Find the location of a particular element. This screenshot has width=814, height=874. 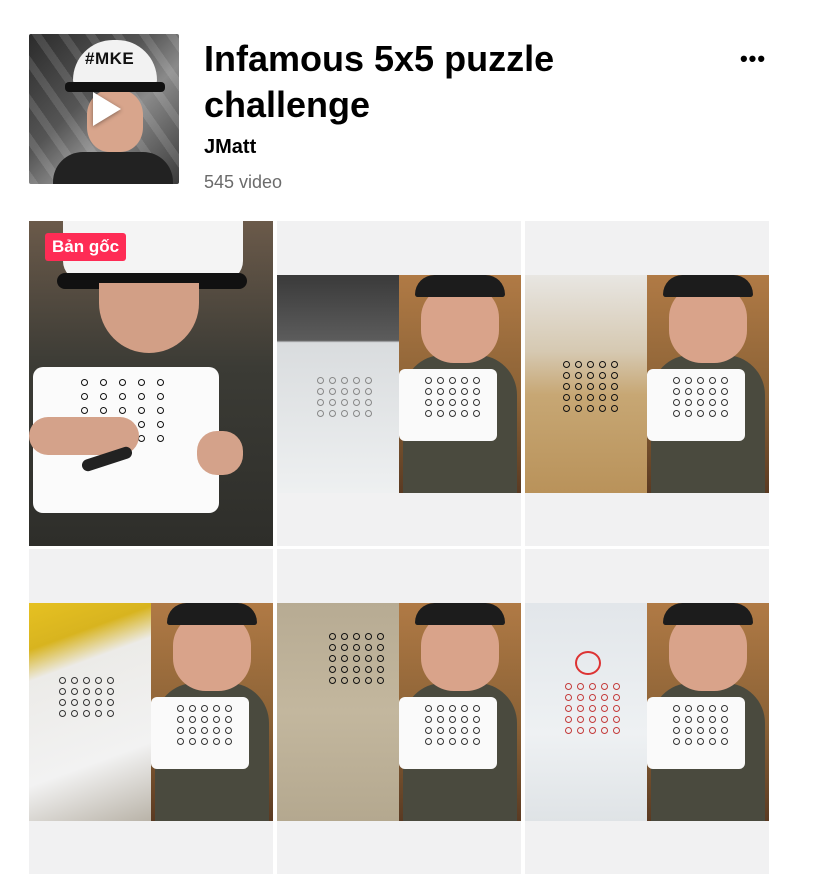

playlist-cover: #MKE is located at coordinates (104, 109).